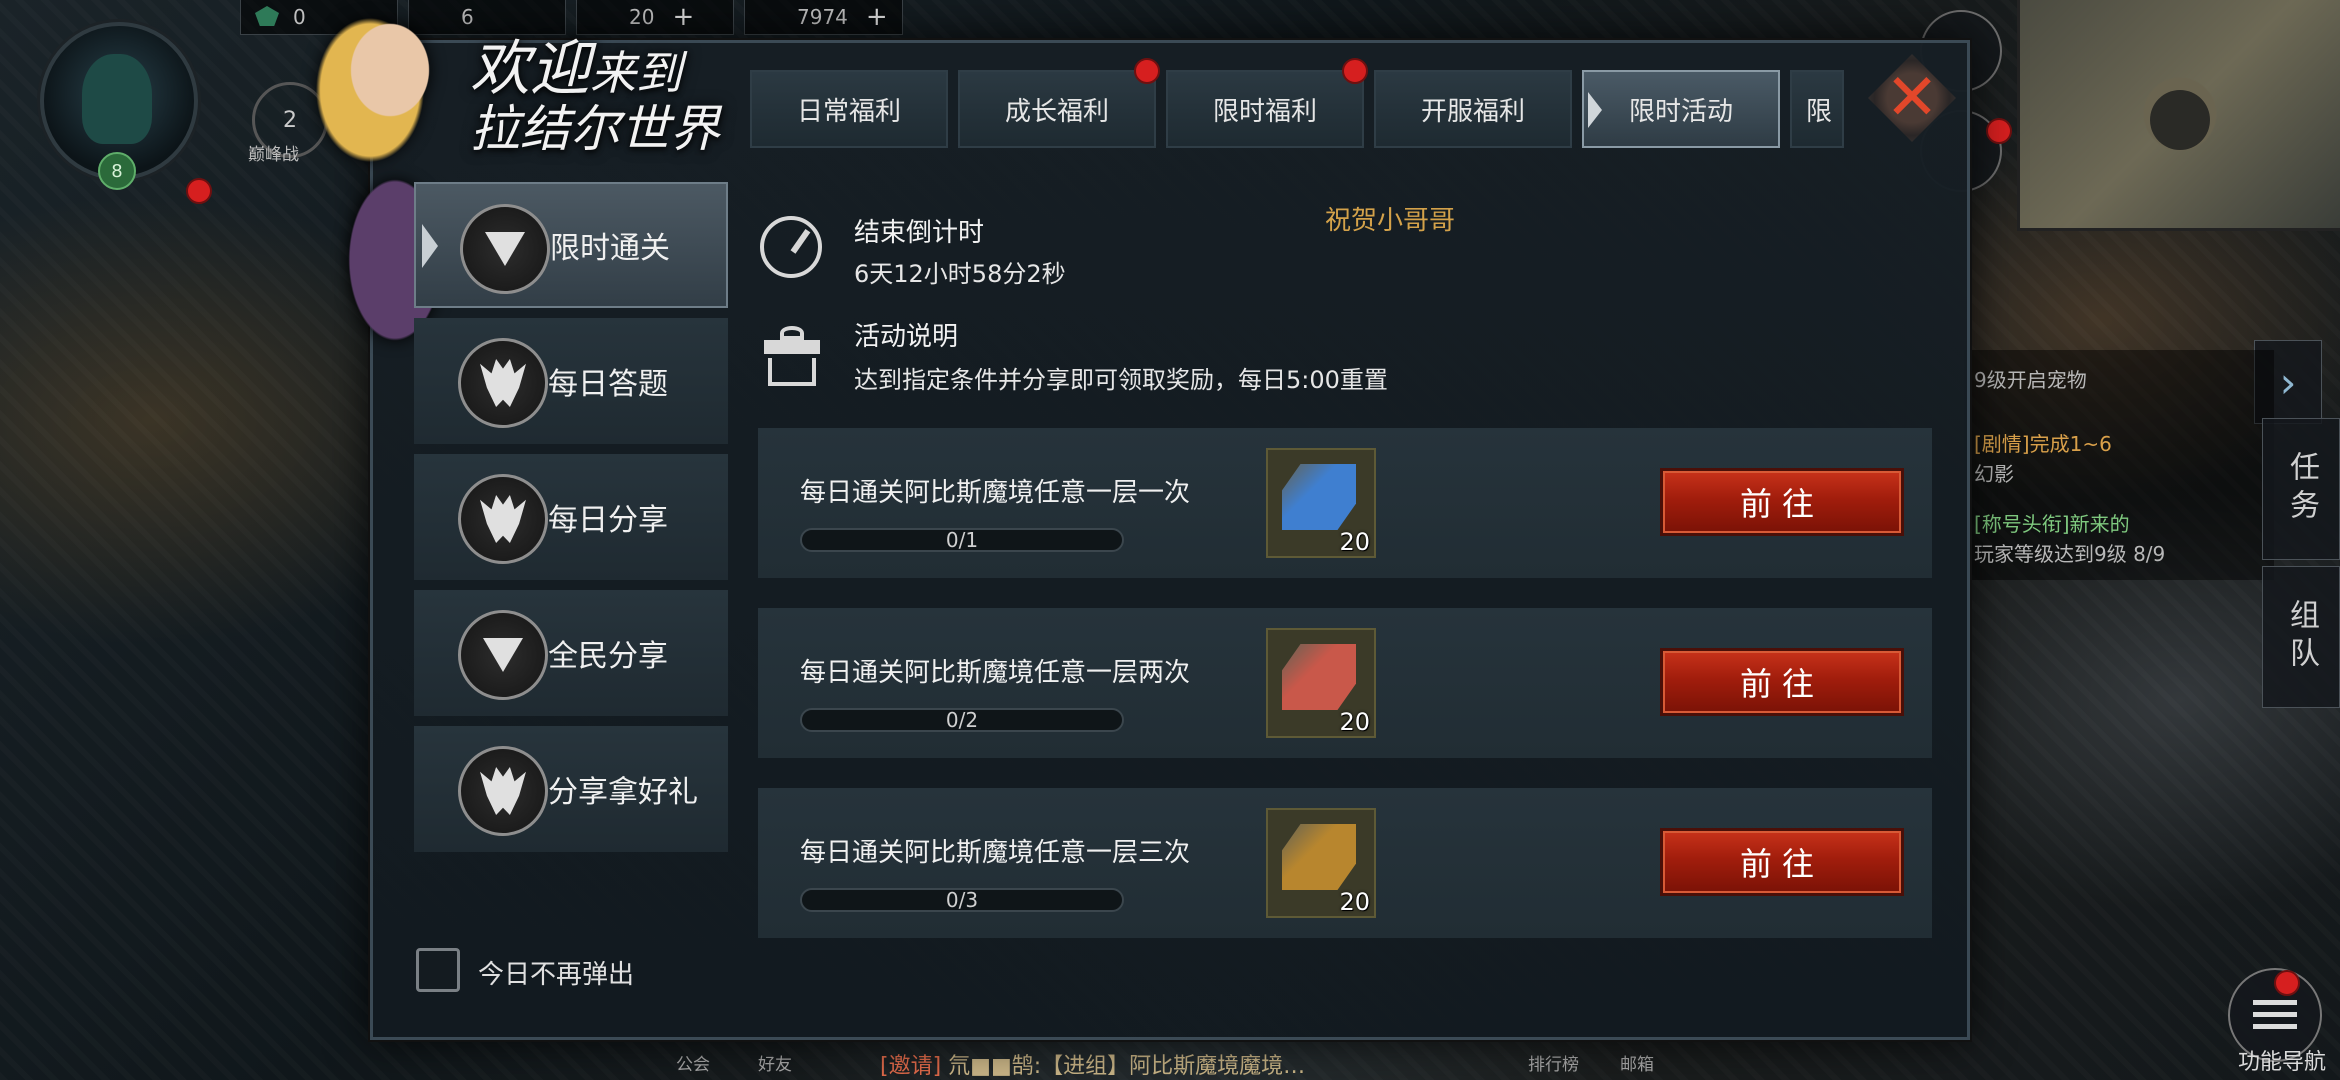  I want to click on tab-limited-event: 限时活动, so click(1681, 109).